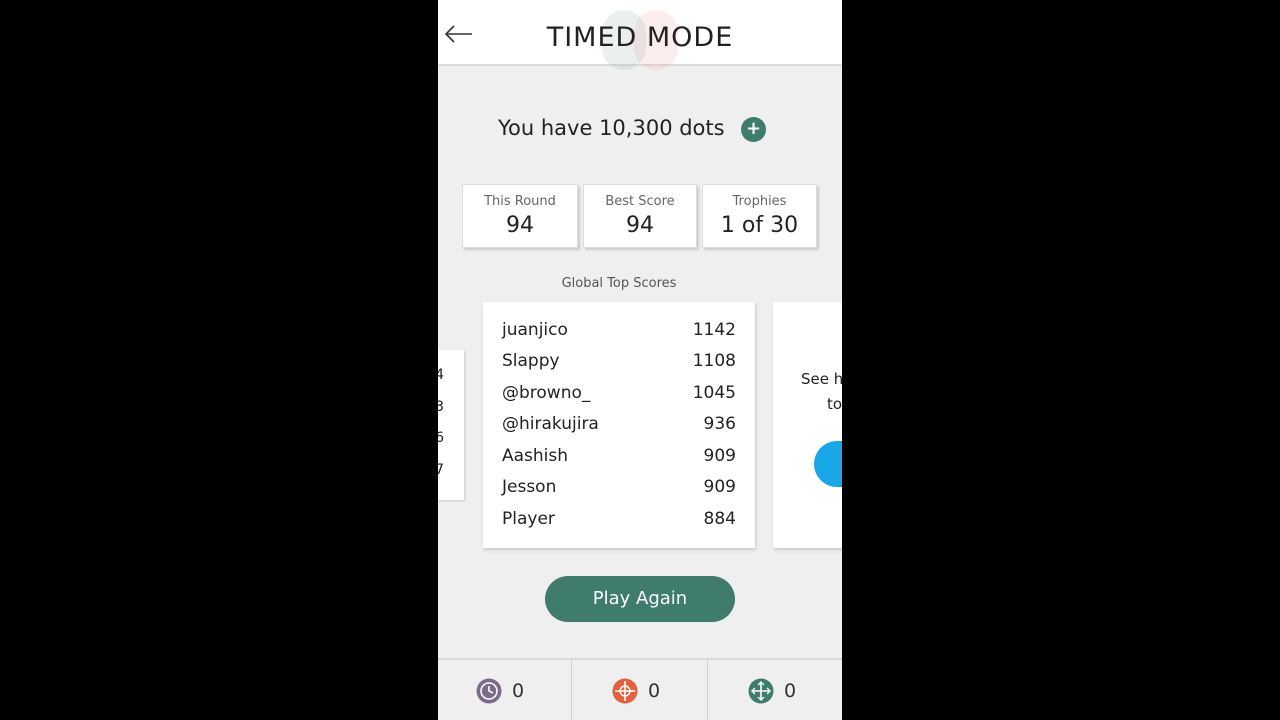 This screenshot has width=1280, height=720. I want to click on stat-trophies: Trophies 1 of 30, so click(759, 216).